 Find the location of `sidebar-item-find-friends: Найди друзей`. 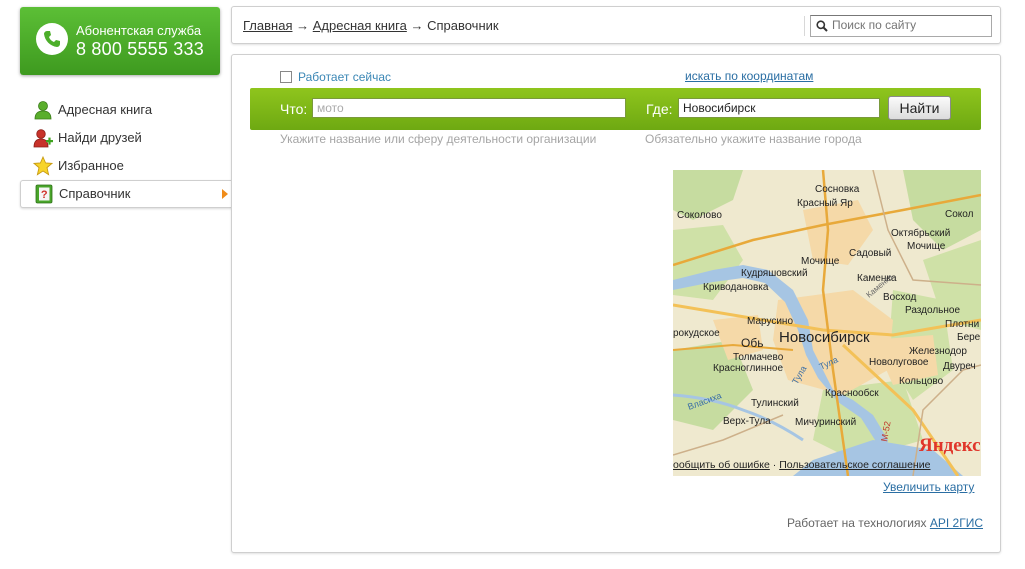

sidebar-item-find-friends: Найди друзей is located at coordinates (126, 138).